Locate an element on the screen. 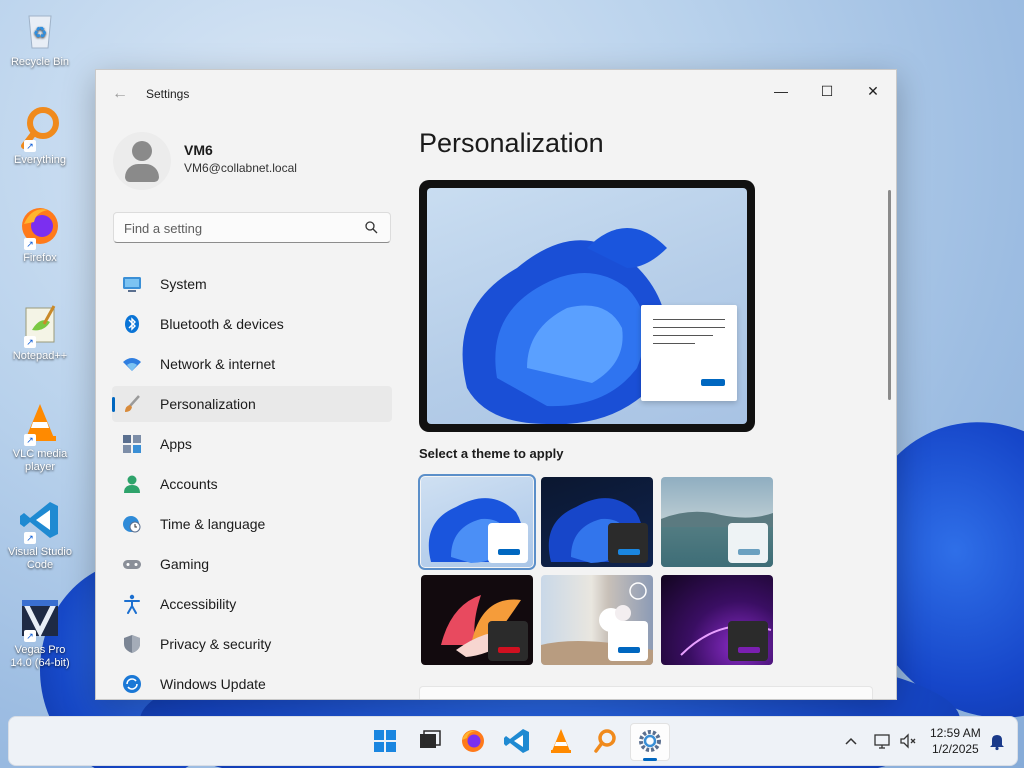  accounts-icon is located at coordinates (132, 484).